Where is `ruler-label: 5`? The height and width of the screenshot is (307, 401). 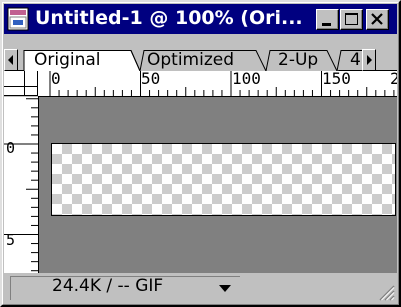
ruler-label: 5 is located at coordinates (11, 240).